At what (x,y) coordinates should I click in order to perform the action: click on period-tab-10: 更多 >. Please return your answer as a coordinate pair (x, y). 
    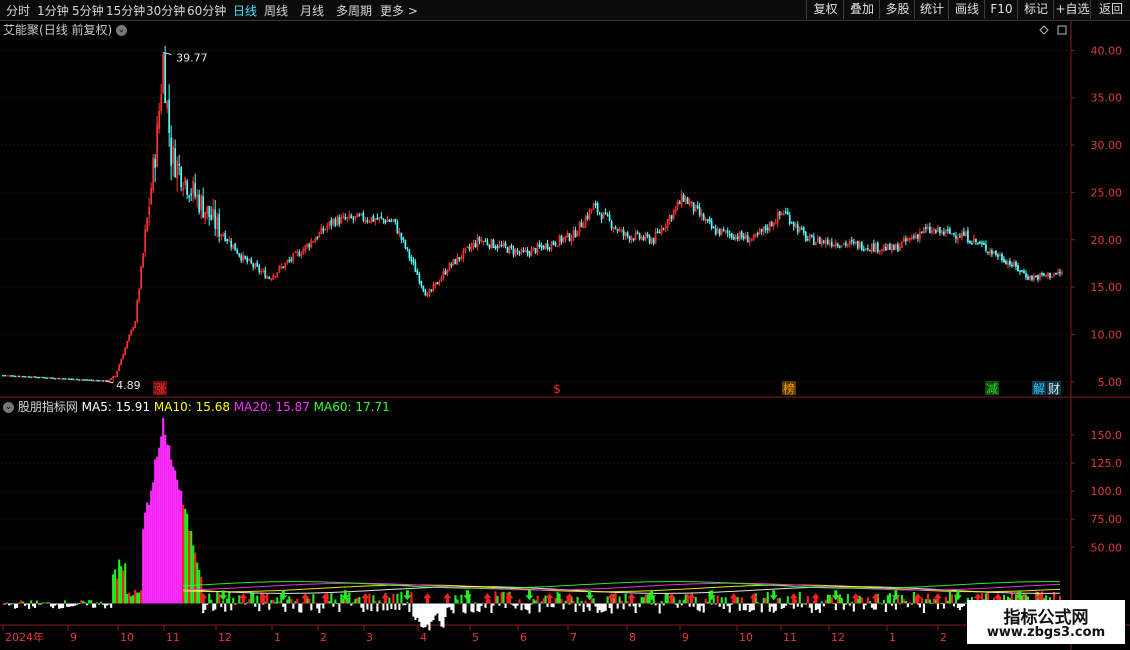
    Looking at the image, I should click on (399, 10).